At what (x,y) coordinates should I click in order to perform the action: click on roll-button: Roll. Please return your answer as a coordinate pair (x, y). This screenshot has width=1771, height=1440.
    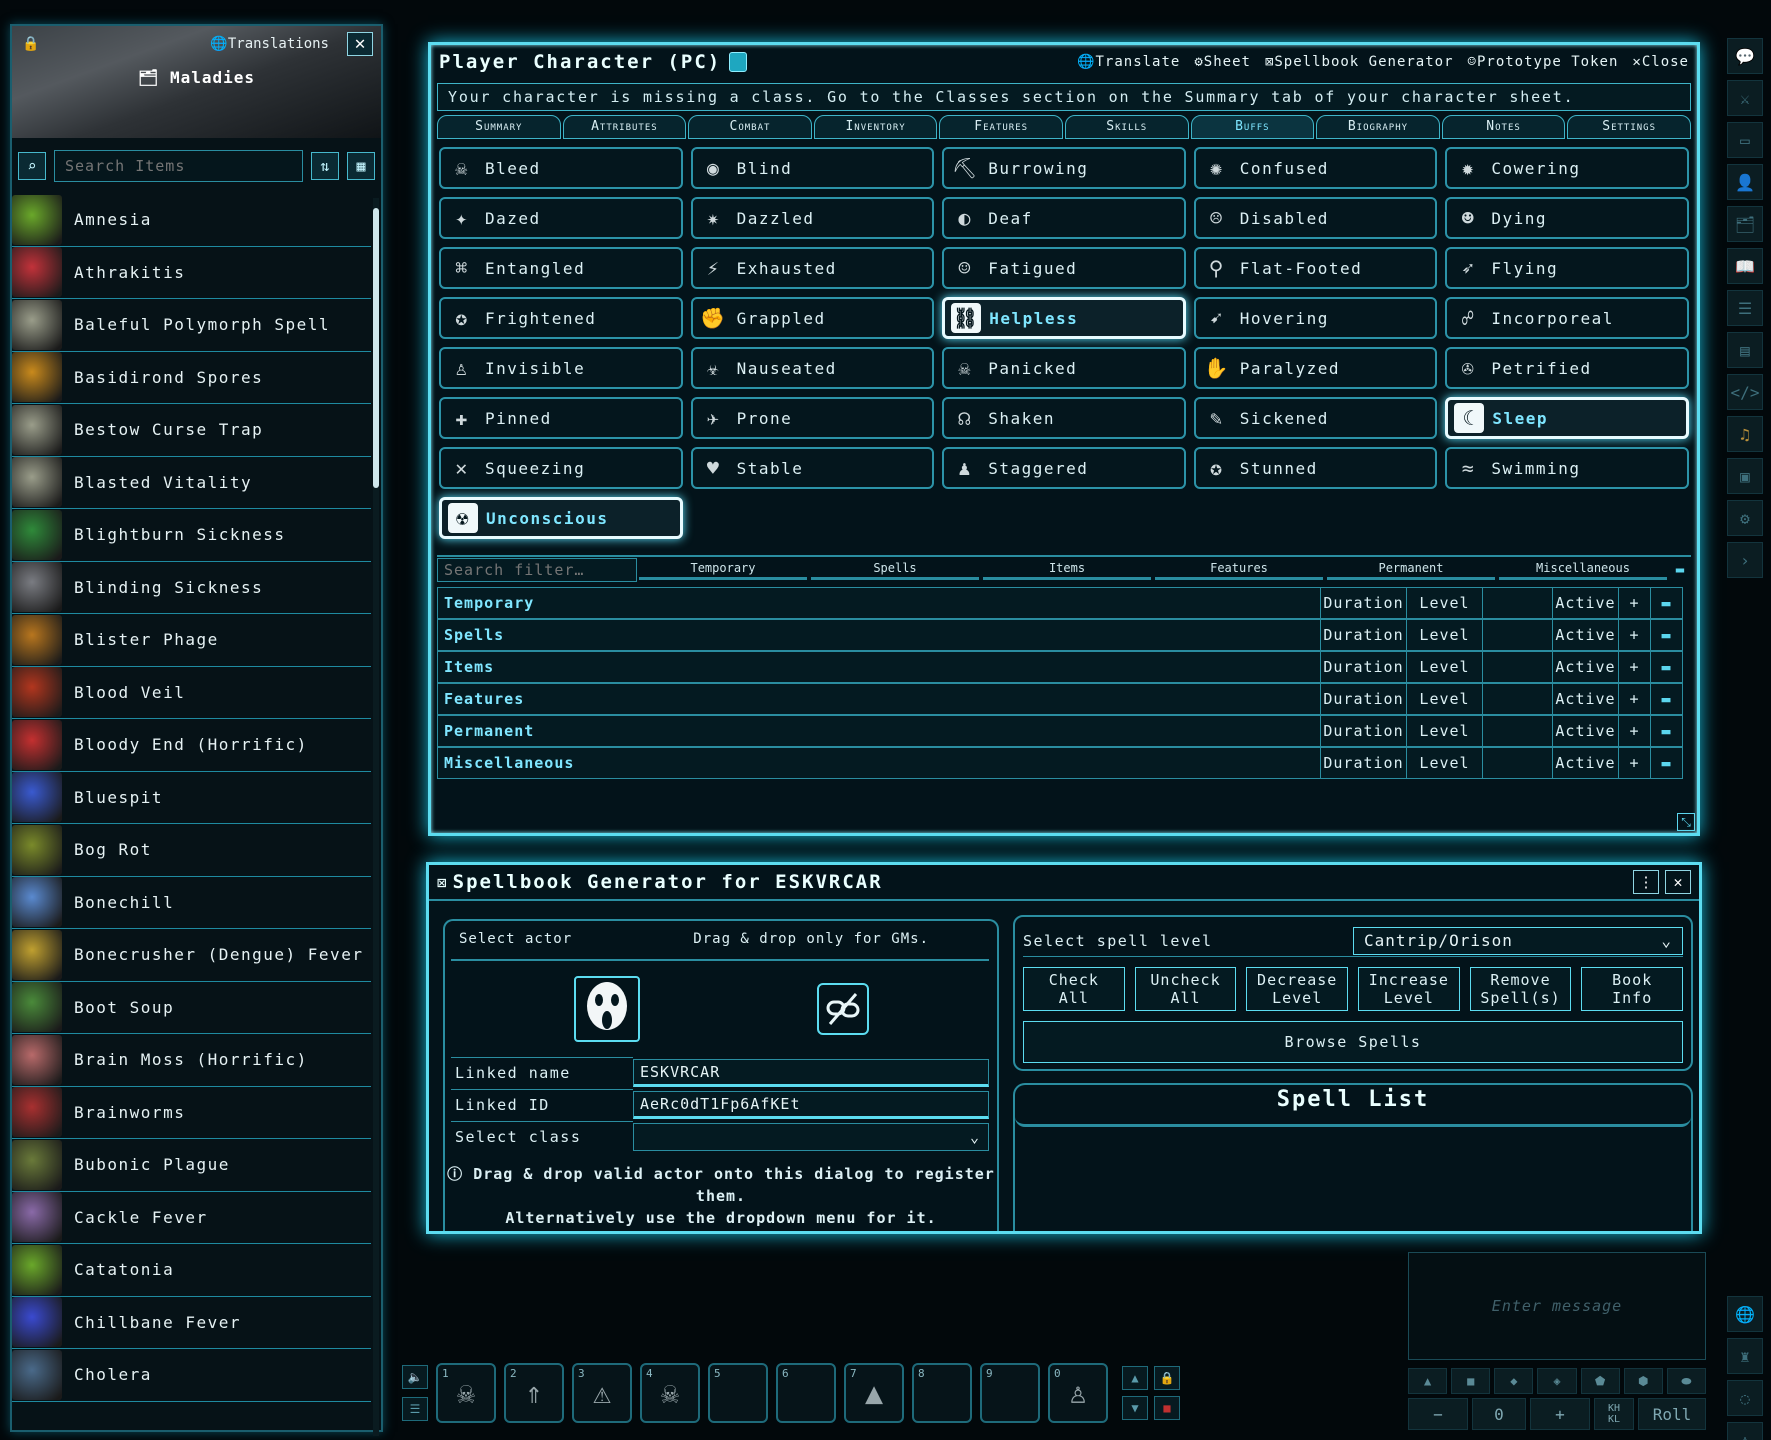
    Looking at the image, I should click on (1672, 1414).